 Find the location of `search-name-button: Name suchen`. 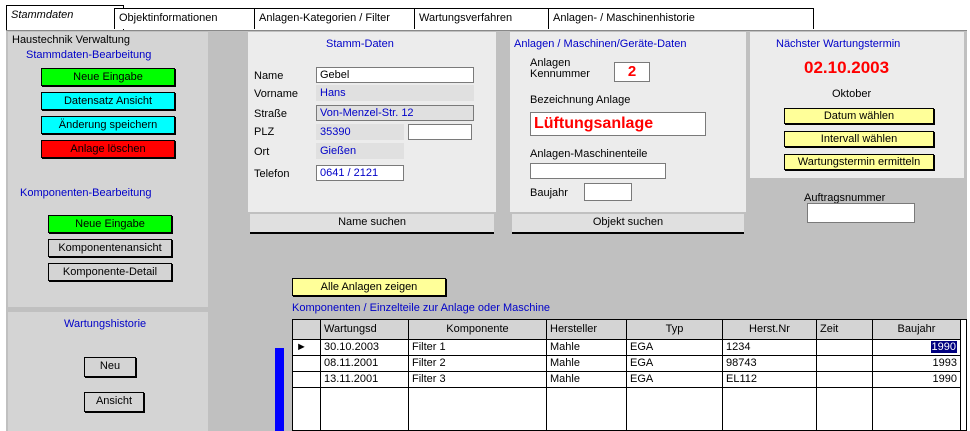

search-name-button: Name suchen is located at coordinates (372, 224).